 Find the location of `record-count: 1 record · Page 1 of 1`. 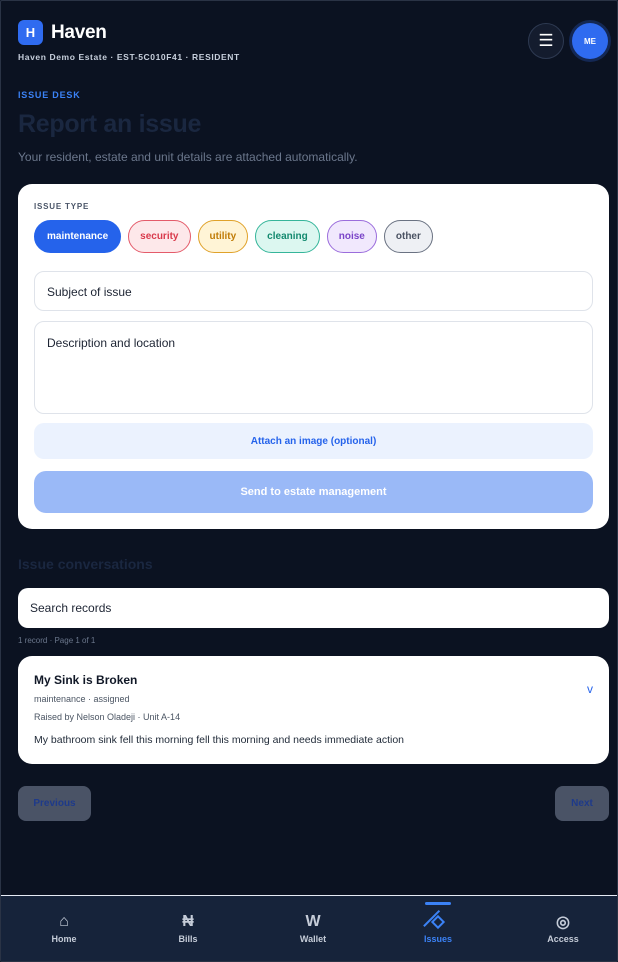

record-count: 1 record · Page 1 of 1 is located at coordinates (57, 640).